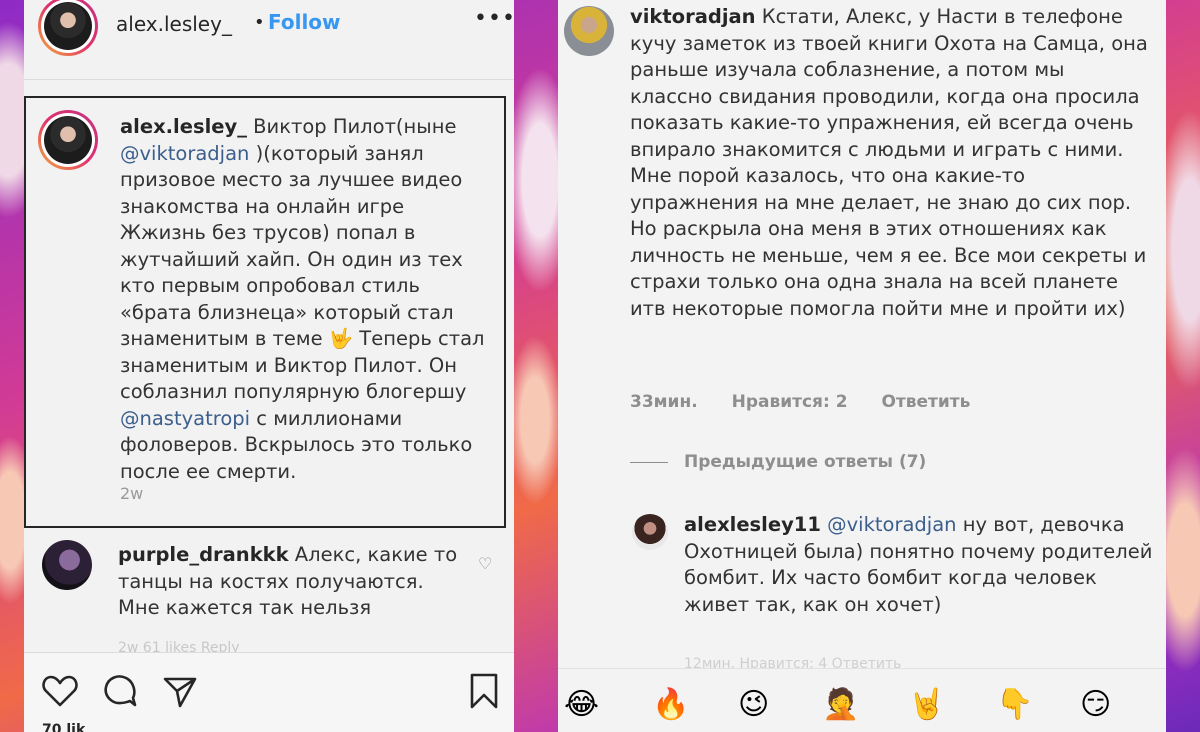  Describe the element at coordinates (494, 18) in the screenshot. I see `more-options-icon: •••` at that location.